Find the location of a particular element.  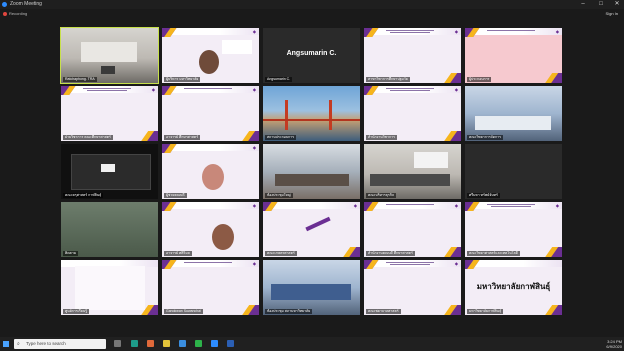

video-tile: ห้องประชุมใหญ่ is located at coordinates (311, 171).